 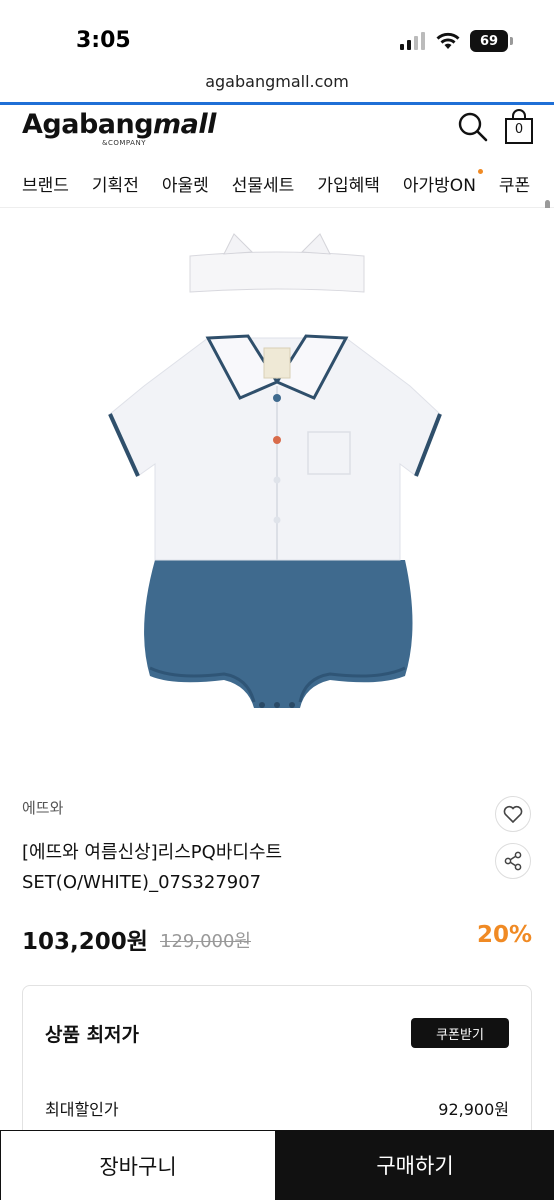 What do you see at coordinates (115, 183) in the screenshot?
I see `nav-item-promotions: 기획전` at bounding box center [115, 183].